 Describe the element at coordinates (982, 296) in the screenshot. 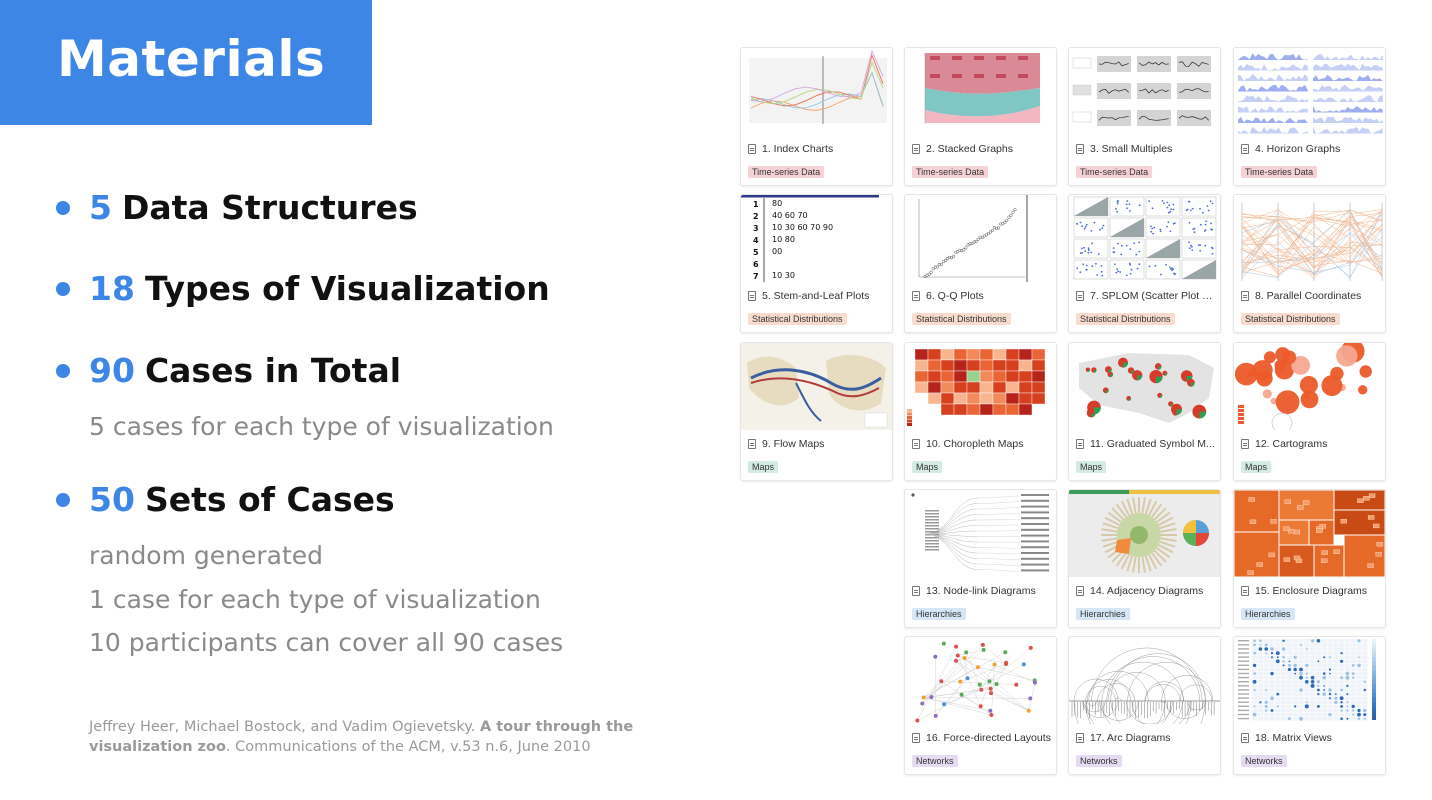

I see `card-title: 6. Q-Q Plots` at that location.